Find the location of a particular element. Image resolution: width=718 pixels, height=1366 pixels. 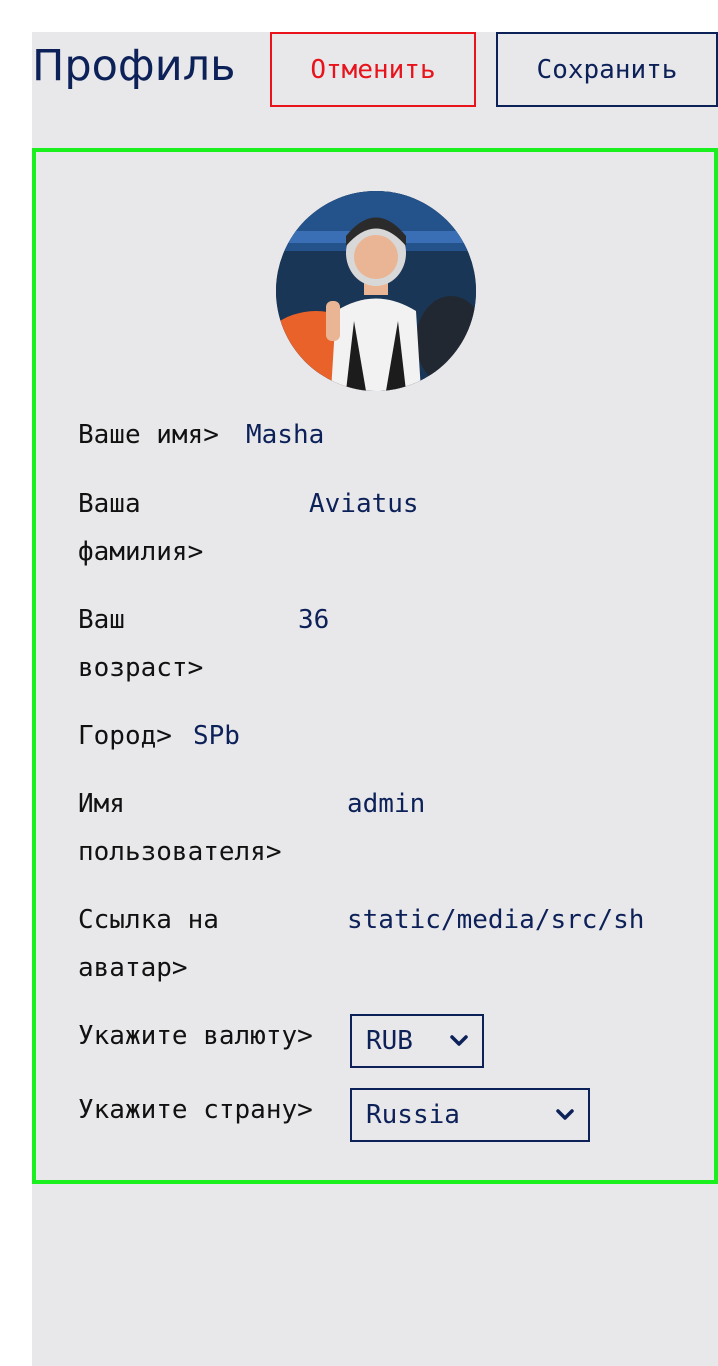

currency-label: Укажите валюту> is located at coordinates (195, 1036).